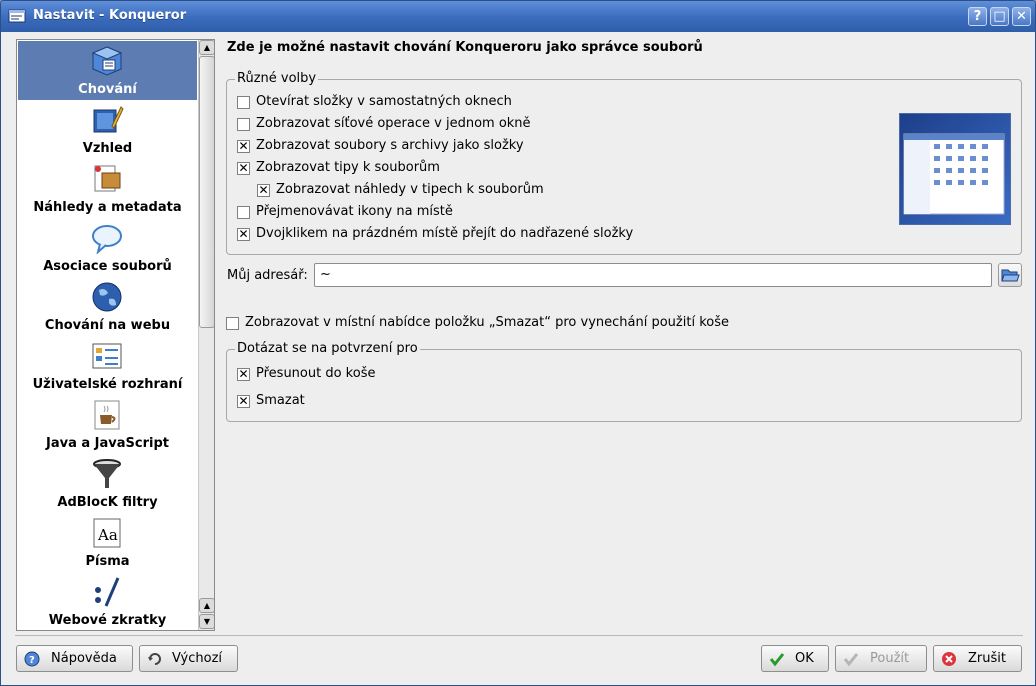 This screenshot has height=686, width=1036. Describe the element at coordinates (327, 348) in the screenshot. I see `group-title: Dotázat se na potvrzení pro` at that location.